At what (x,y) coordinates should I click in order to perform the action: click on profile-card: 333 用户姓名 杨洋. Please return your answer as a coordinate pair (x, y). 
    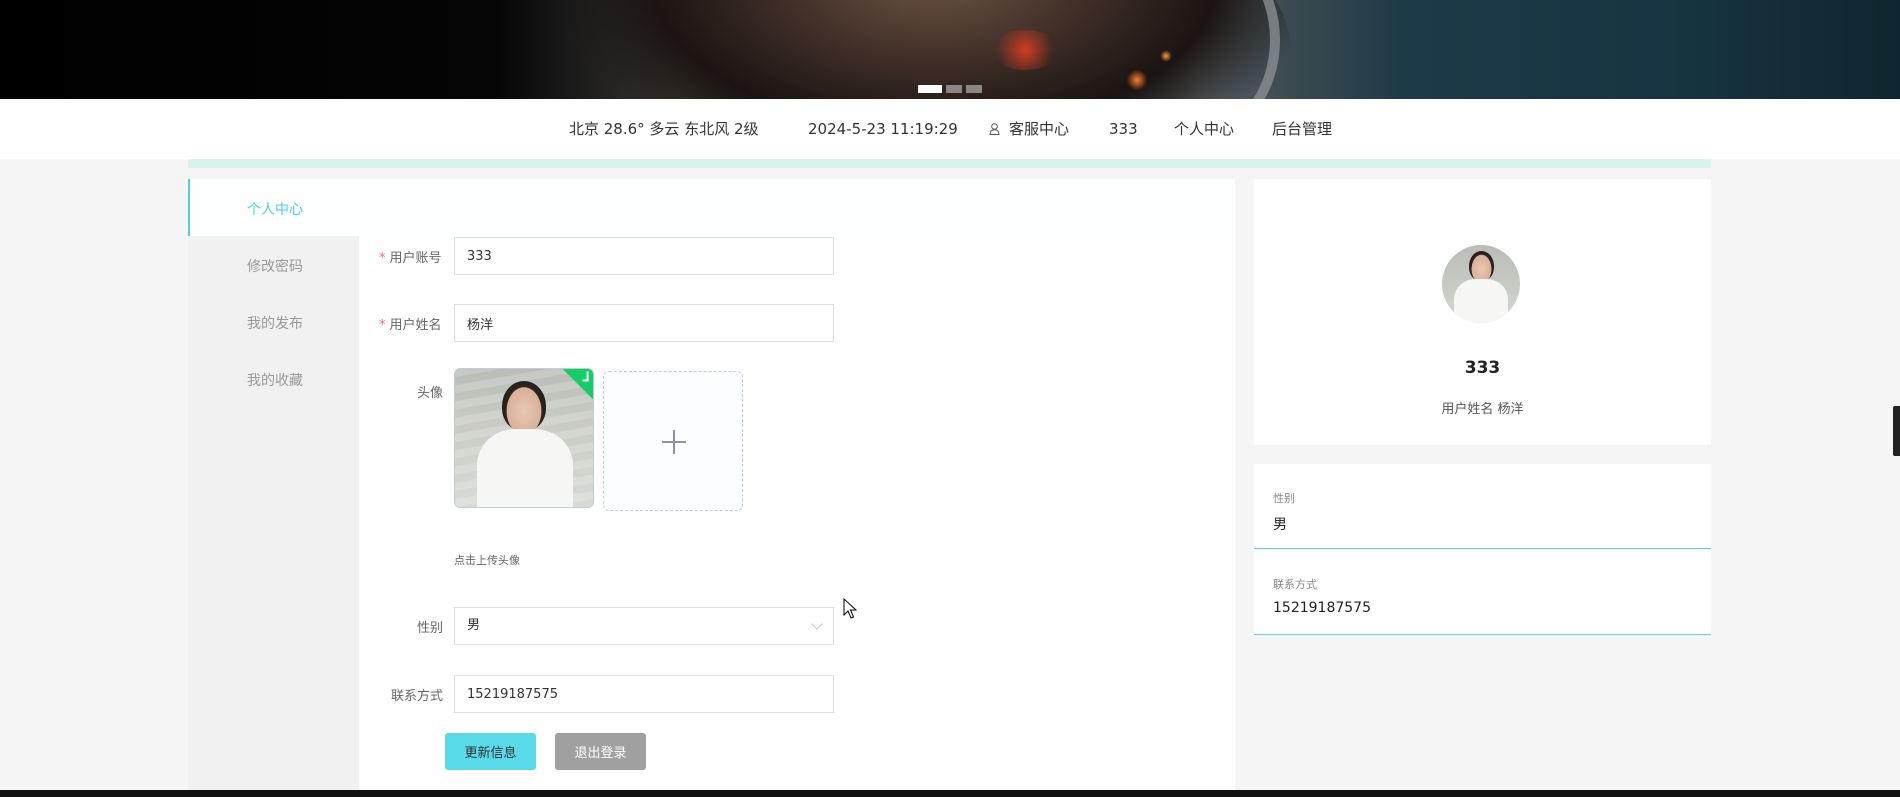
    Looking at the image, I should click on (1482, 312).